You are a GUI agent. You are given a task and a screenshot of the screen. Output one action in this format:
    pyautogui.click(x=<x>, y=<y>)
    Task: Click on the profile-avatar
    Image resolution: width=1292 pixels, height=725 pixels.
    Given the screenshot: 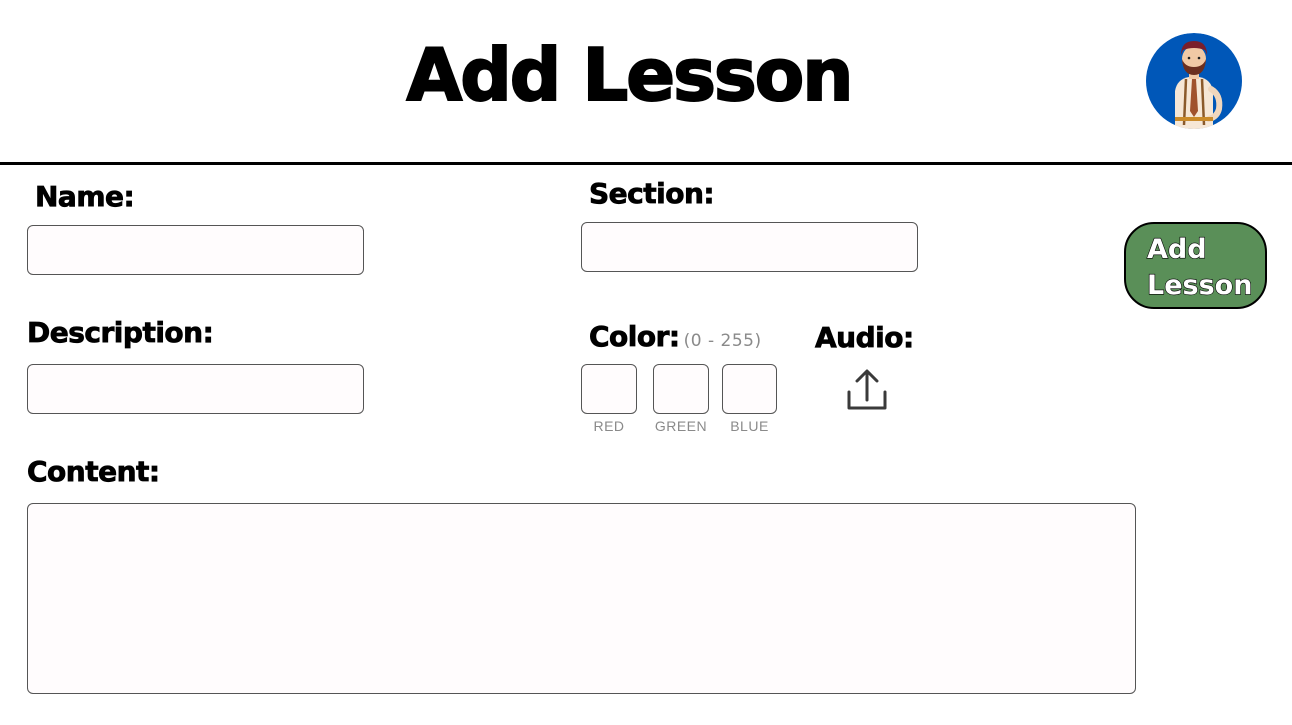 What is the action you would take?
    pyautogui.click(x=1194, y=81)
    